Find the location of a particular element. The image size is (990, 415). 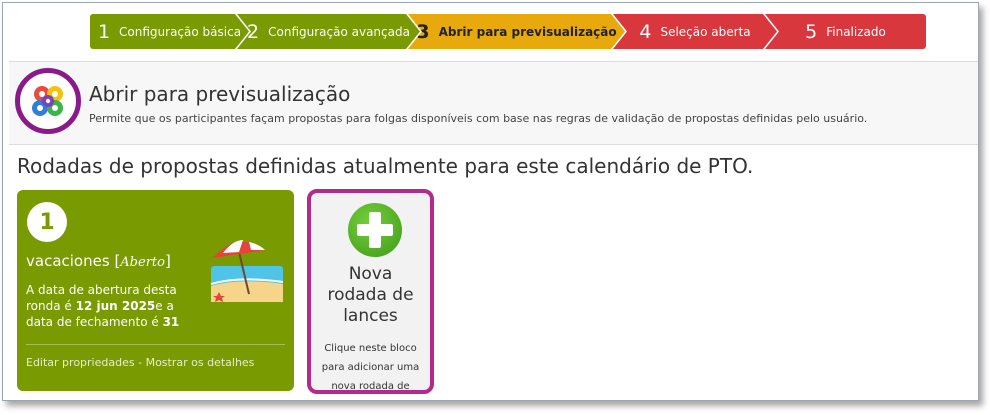

round-status: [Aberto] is located at coordinates (142, 261).